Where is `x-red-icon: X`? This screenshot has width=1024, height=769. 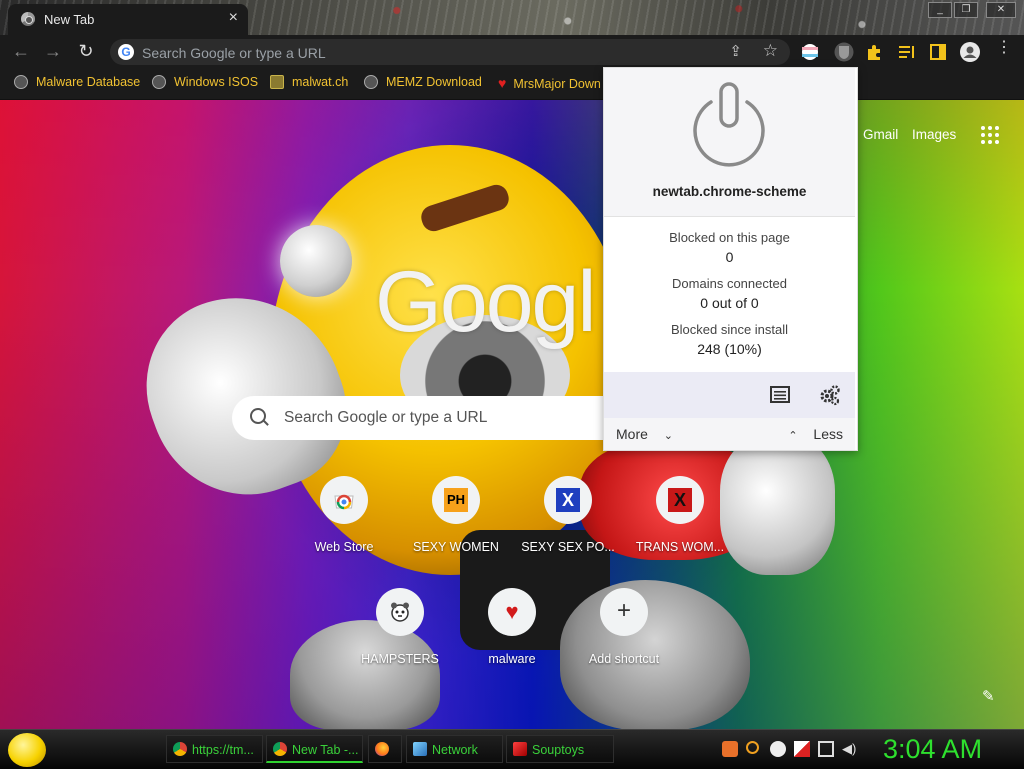
x-red-icon: X is located at coordinates (680, 500).